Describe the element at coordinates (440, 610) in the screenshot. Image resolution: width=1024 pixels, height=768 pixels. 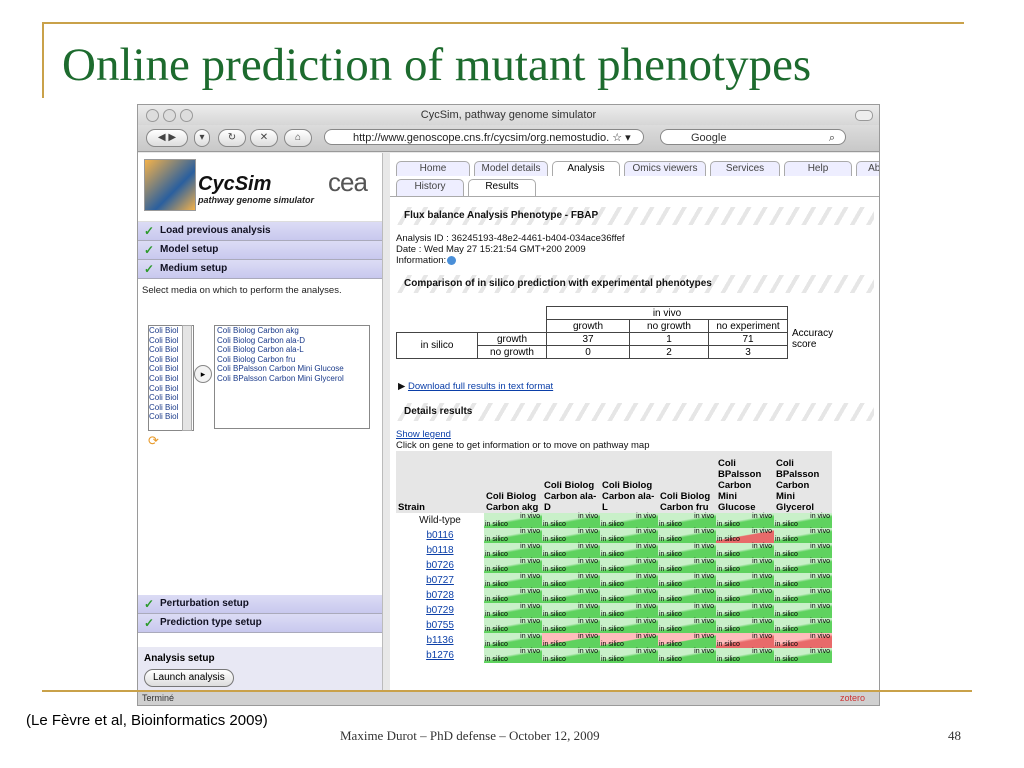
I see `strain-link: b0729` at that location.